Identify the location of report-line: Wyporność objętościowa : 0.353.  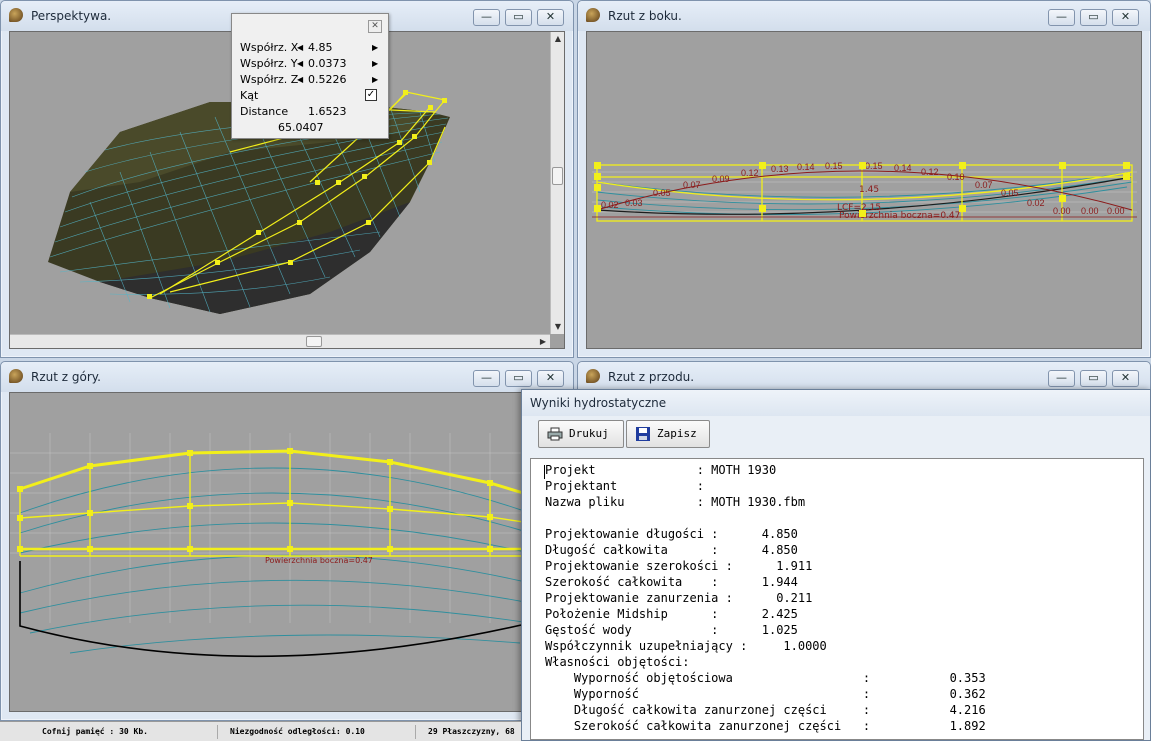
(765, 678).